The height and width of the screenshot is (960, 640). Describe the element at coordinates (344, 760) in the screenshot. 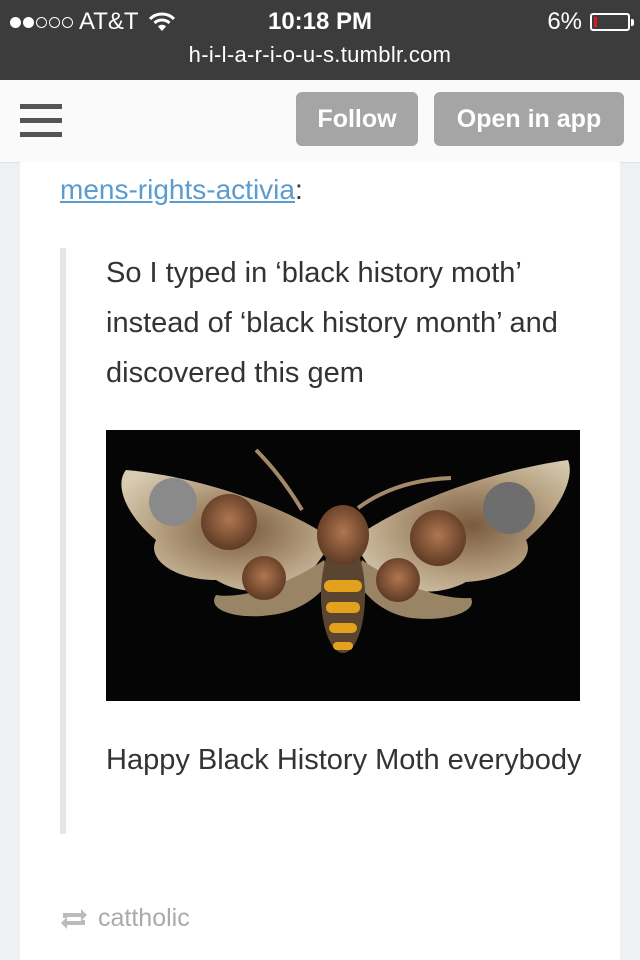

I see `post-caption: Happy Black History Moth everybody` at that location.